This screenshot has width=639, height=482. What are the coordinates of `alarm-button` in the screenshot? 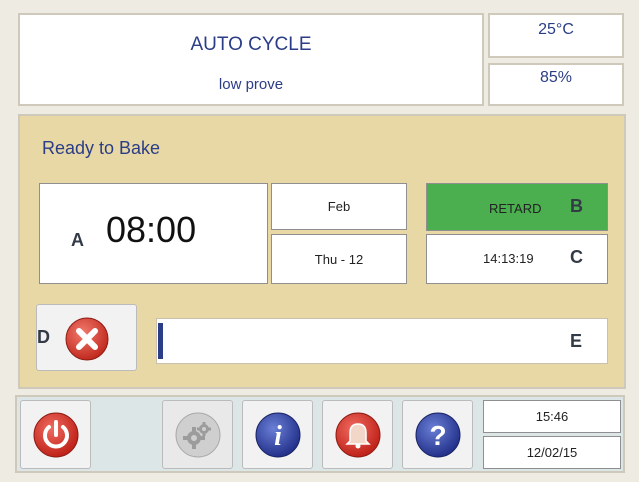 It's located at (357, 434).